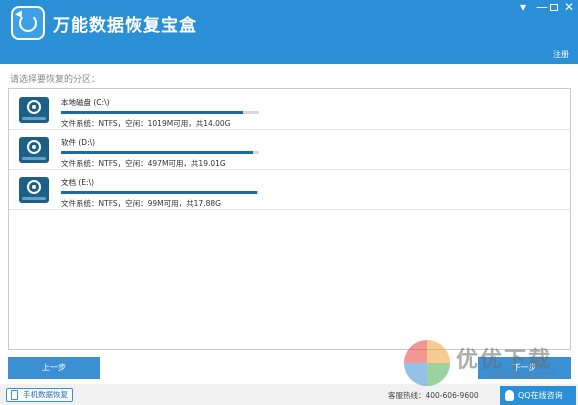 The width and height of the screenshot is (578, 405). Describe the element at coordinates (45, 394) in the screenshot. I see `mobile-recovery-label: 手机数据恢复` at that location.